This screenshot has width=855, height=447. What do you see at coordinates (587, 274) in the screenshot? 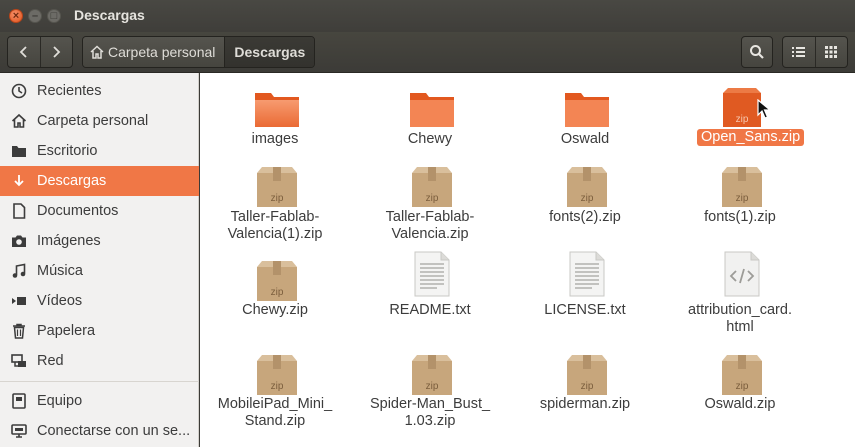
I see `text-file-icon` at bounding box center [587, 274].